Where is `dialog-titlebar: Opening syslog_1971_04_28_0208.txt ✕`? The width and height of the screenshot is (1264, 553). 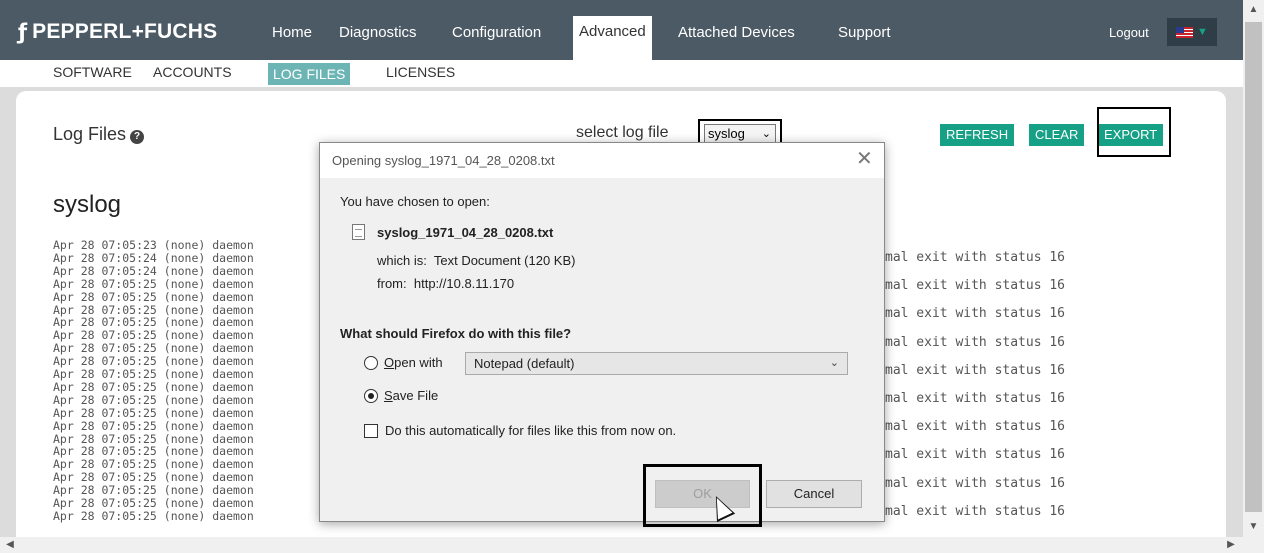 dialog-titlebar: Opening syslog_1971_04_28_0208.txt ✕ is located at coordinates (602, 160).